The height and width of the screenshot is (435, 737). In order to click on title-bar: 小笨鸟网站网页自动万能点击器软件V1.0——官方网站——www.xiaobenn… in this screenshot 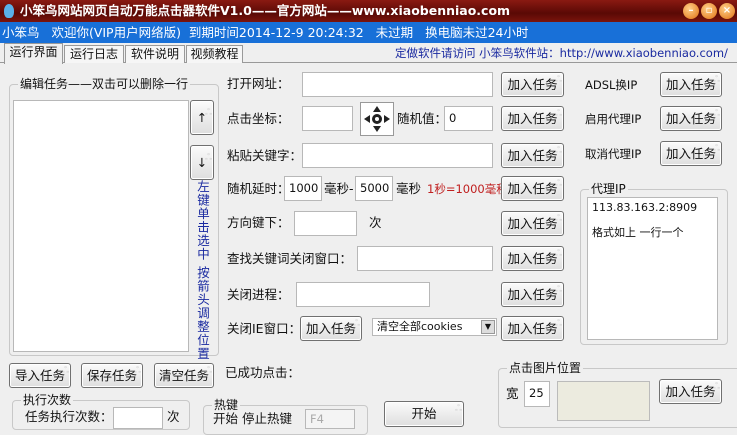, I will do `click(368, 11)`.